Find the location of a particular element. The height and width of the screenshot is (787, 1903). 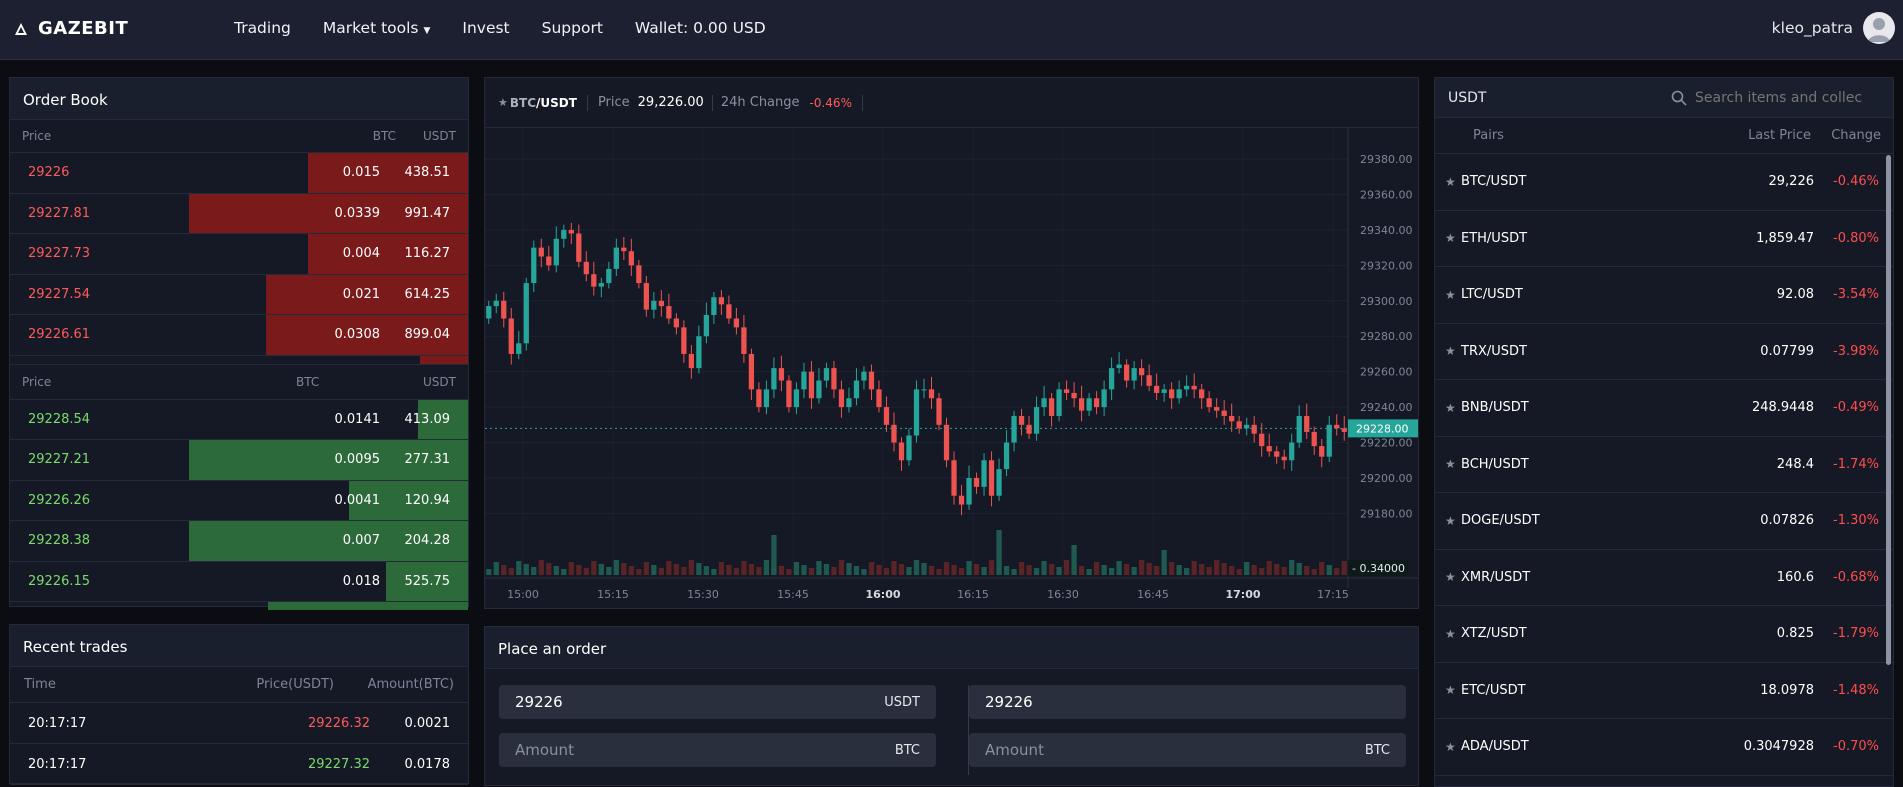

current-price-label: 29228.00 is located at coordinates (1382, 428).